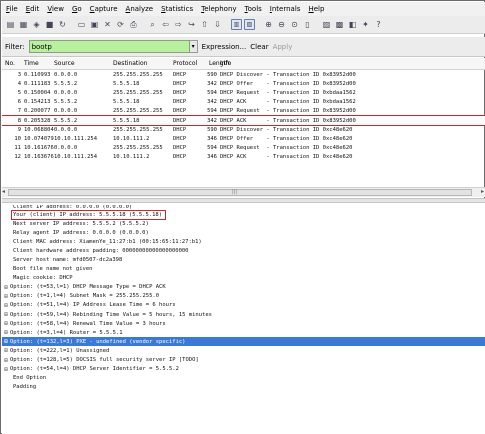 This screenshot has width=485, height=434. Describe the element at coordinates (109, 46) in the screenshot. I see `display-filter-input: bootp` at that location.